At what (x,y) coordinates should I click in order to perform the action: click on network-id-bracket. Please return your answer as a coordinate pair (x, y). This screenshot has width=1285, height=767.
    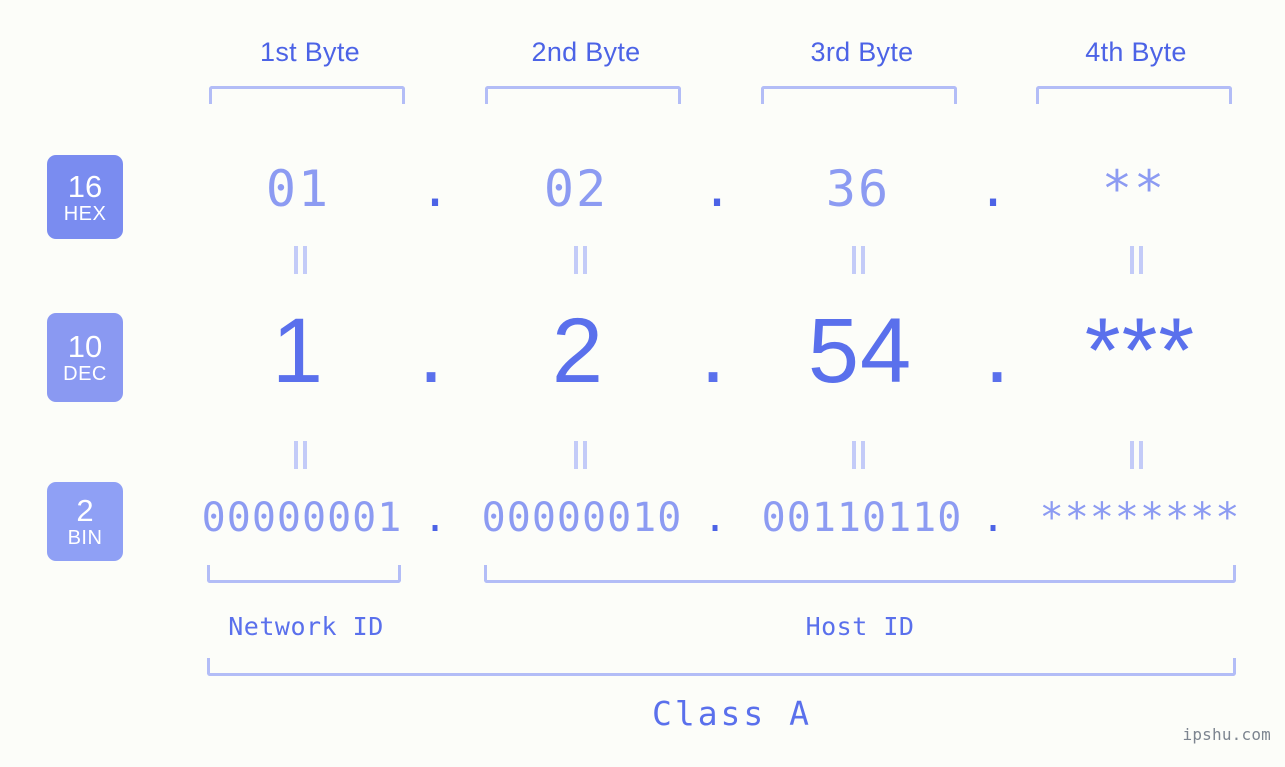
    Looking at the image, I should click on (304, 574).